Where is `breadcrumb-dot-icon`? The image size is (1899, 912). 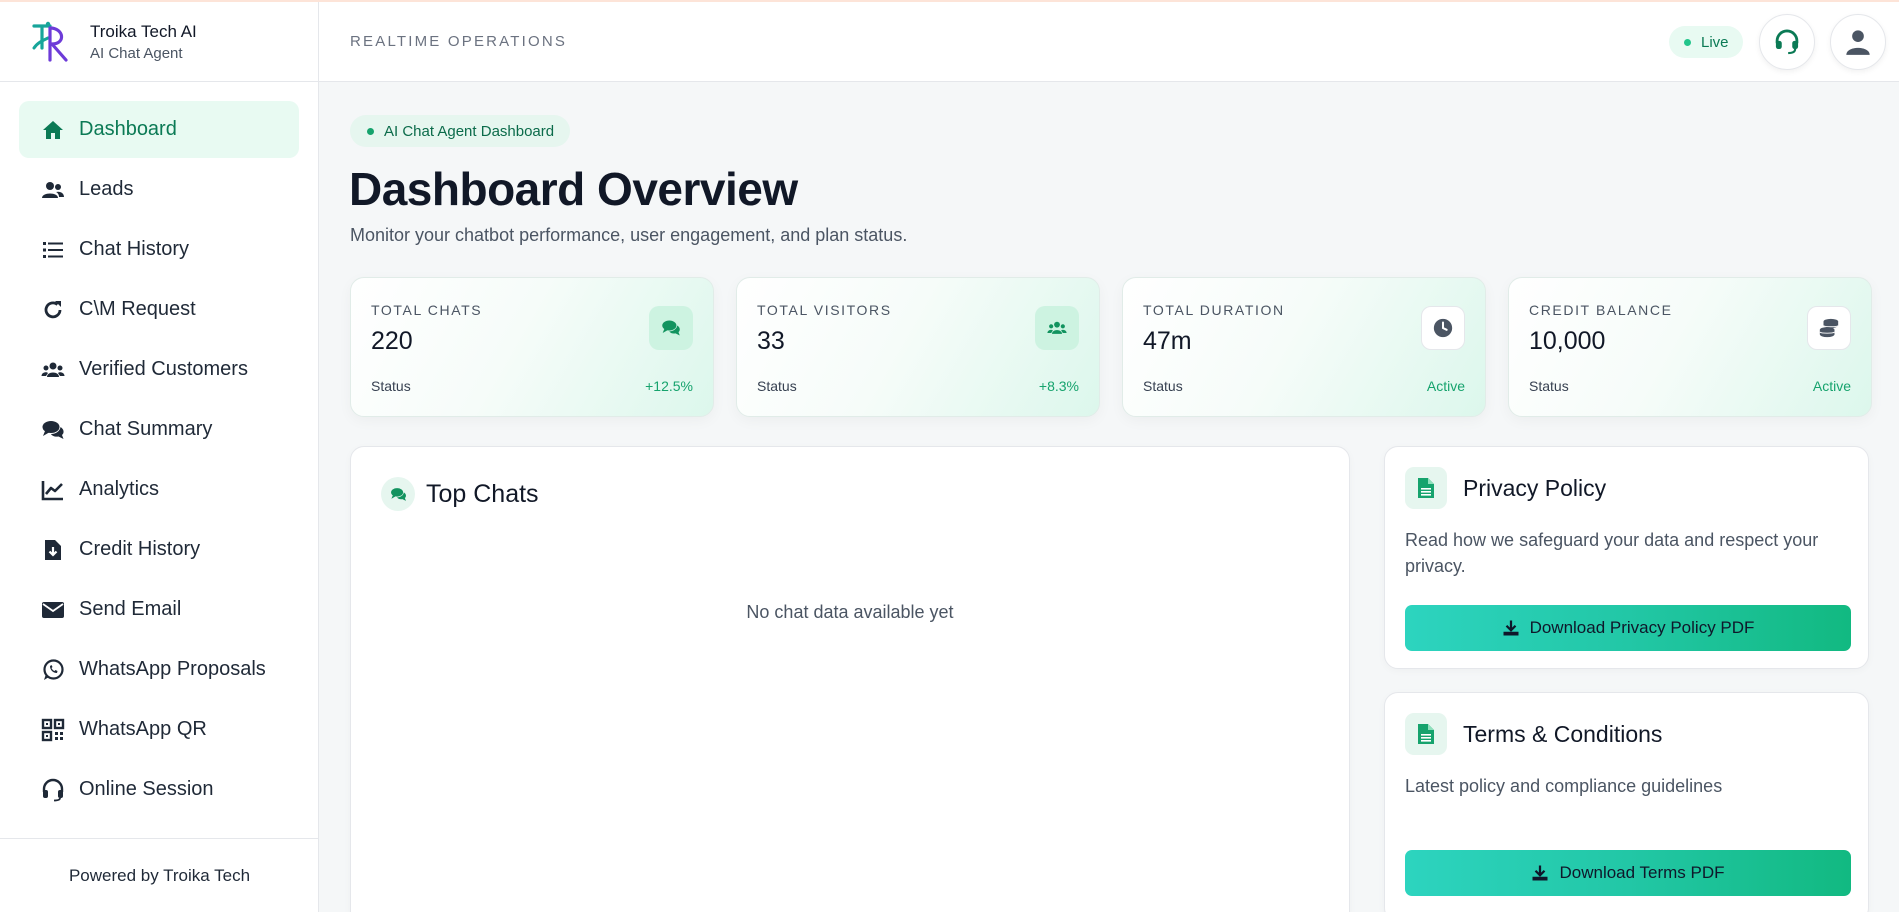
breadcrumb-dot-icon is located at coordinates (370, 131).